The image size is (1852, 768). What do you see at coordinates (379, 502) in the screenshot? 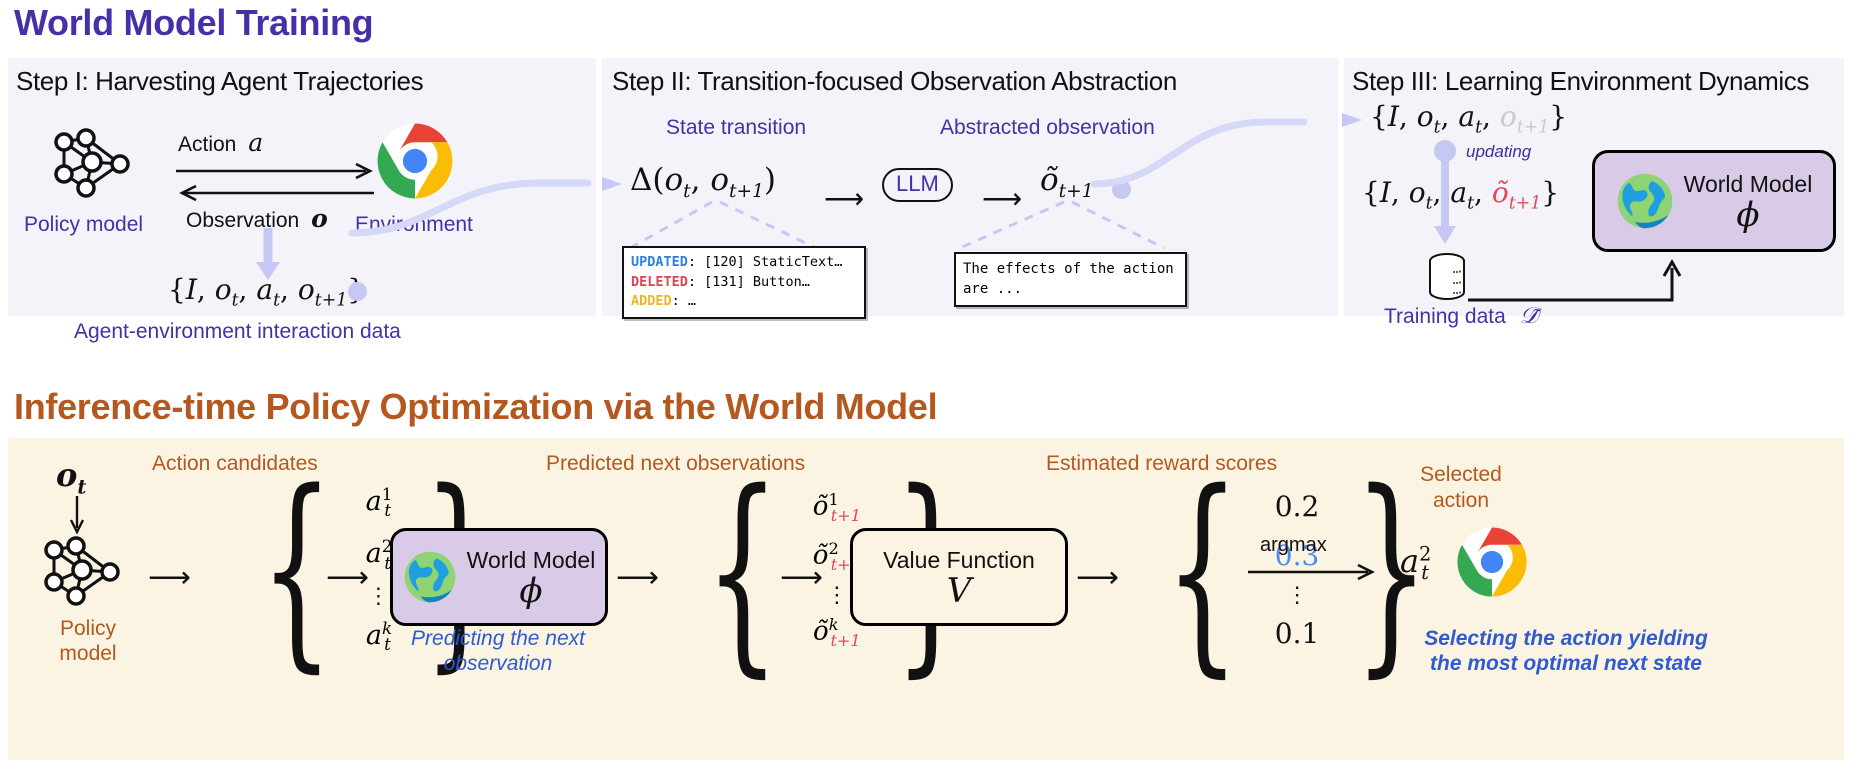
I see `list-item: a1t` at bounding box center [379, 502].